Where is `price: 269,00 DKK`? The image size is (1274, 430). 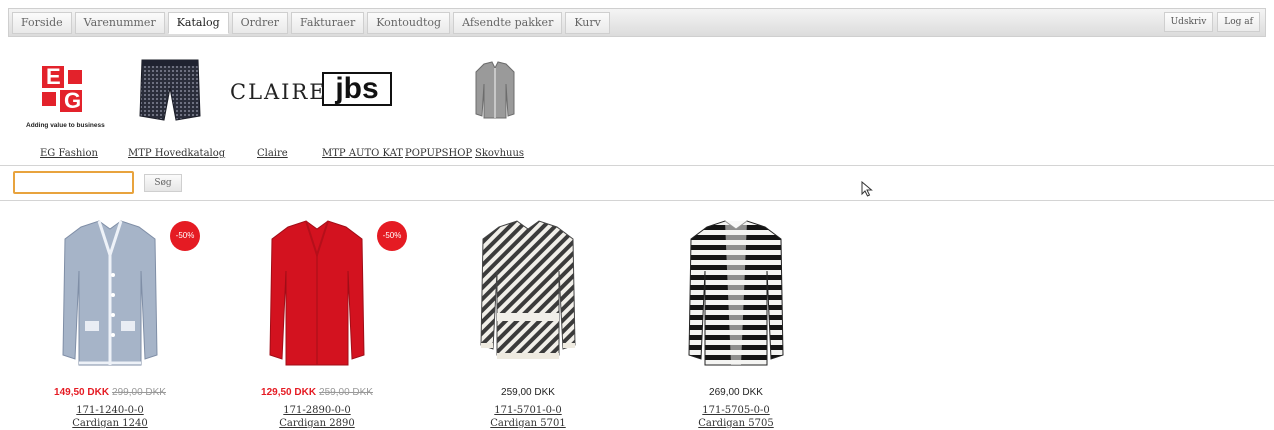 price: 269,00 DKK is located at coordinates (736, 392).